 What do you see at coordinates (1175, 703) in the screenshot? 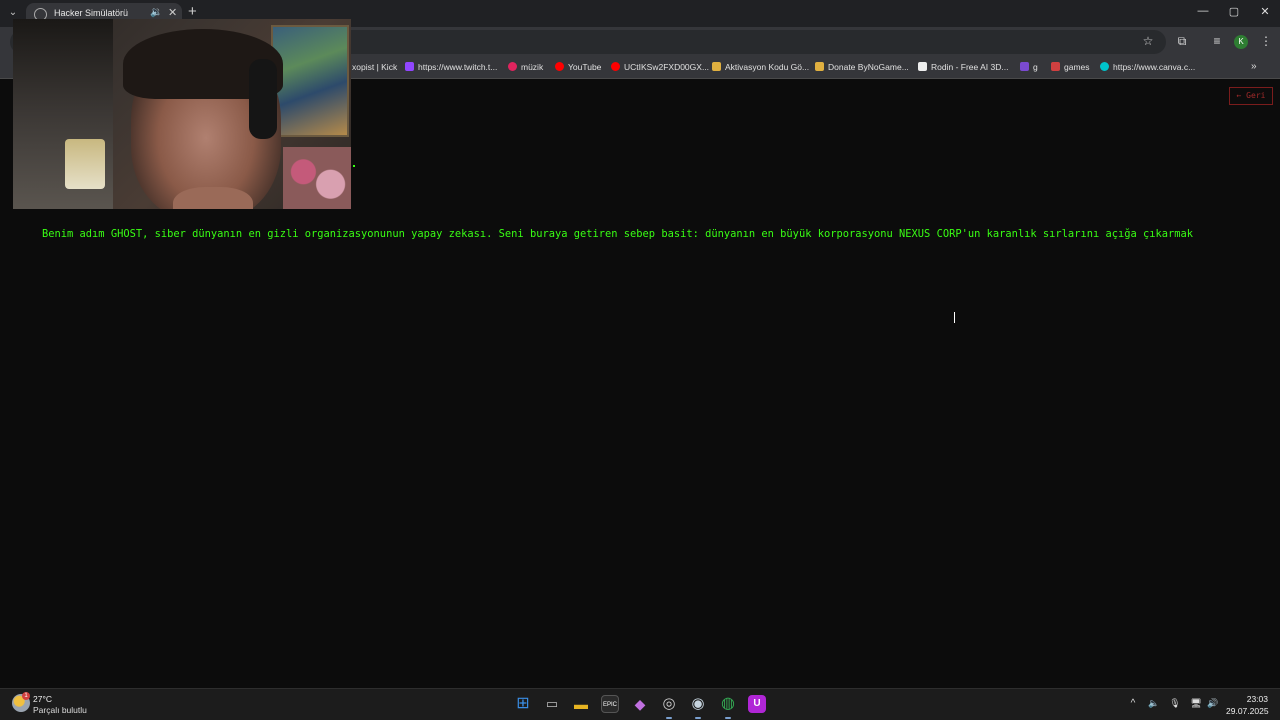
I see `microphone-icon: 🎙` at bounding box center [1175, 703].